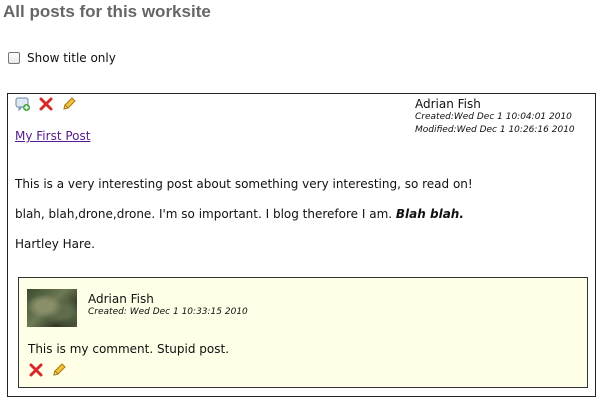 The height and width of the screenshot is (402, 603). I want to click on show-title-only-label: Show title only, so click(71, 58).